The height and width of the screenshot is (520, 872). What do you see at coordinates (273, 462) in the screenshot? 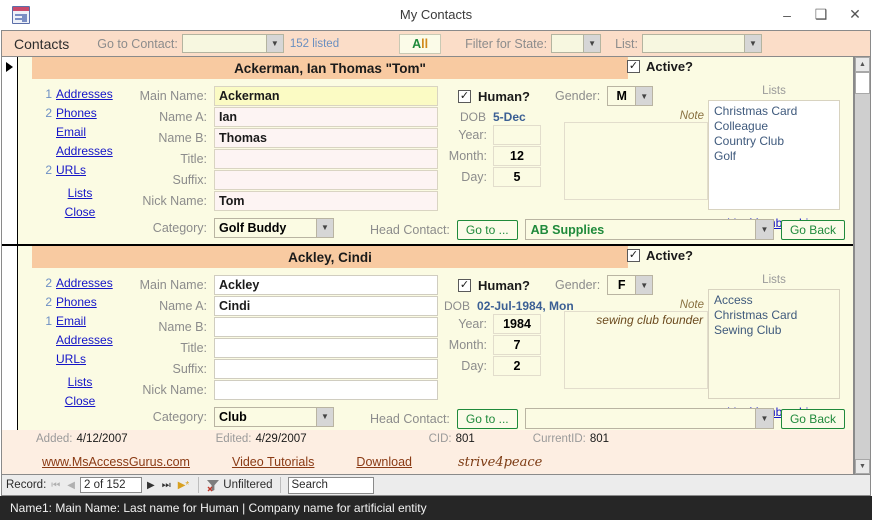
I see `link-video-tutorials: Video Tutorials` at bounding box center [273, 462].